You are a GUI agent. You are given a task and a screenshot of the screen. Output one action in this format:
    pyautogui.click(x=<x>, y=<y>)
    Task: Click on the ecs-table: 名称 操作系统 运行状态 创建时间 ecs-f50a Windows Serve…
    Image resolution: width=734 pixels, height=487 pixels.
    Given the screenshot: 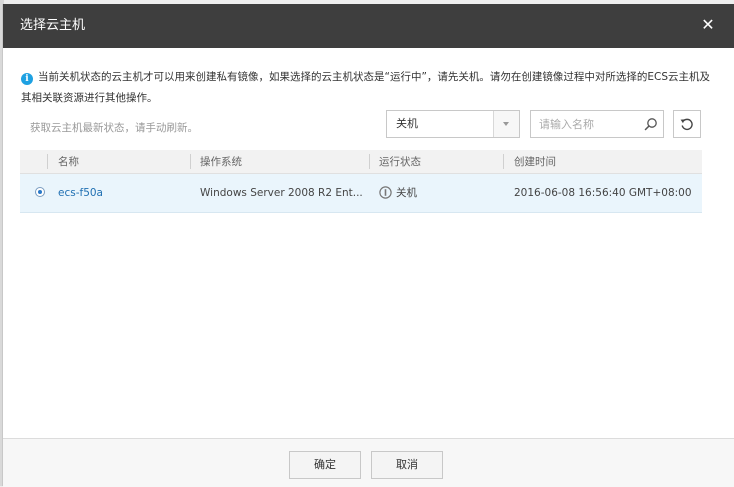 What is the action you would take?
    pyautogui.click(x=361, y=181)
    